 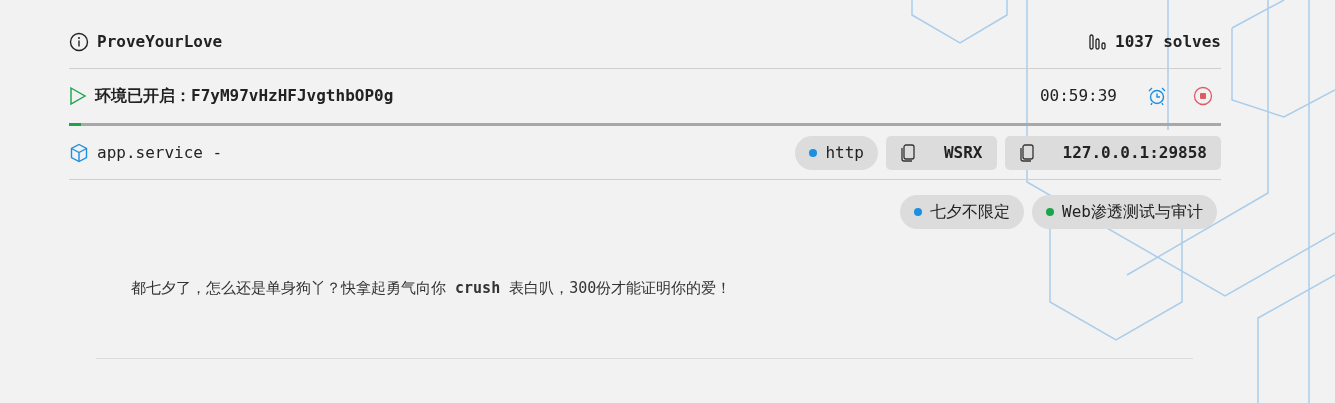 What do you see at coordinates (244, 96) in the screenshot?
I see `environment-status: 环境已开启：F7yM97vHzHFJvgthbOP0g` at bounding box center [244, 96].